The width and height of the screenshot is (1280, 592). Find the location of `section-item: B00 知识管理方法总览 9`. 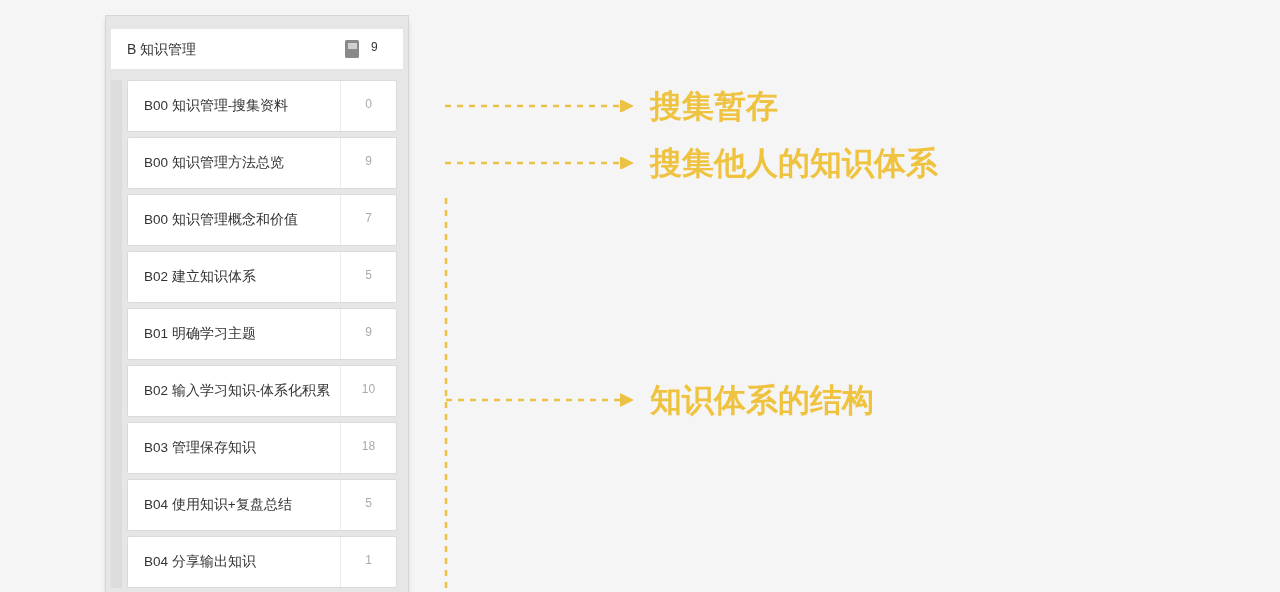

section-item: B00 知识管理方法总览 9 is located at coordinates (262, 163).